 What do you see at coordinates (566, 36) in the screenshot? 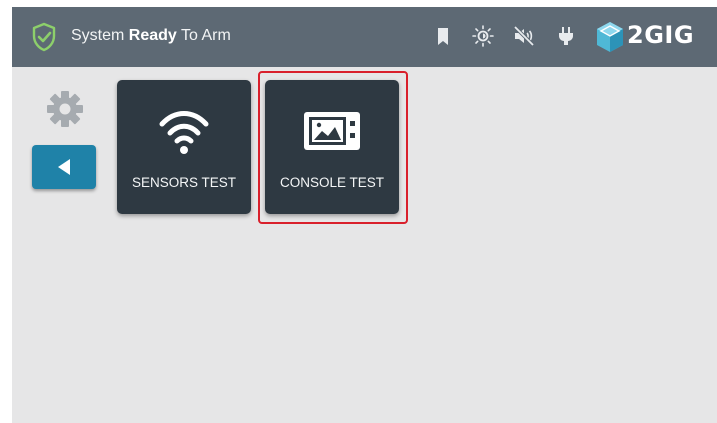
I see `power-plug-icon` at bounding box center [566, 36].